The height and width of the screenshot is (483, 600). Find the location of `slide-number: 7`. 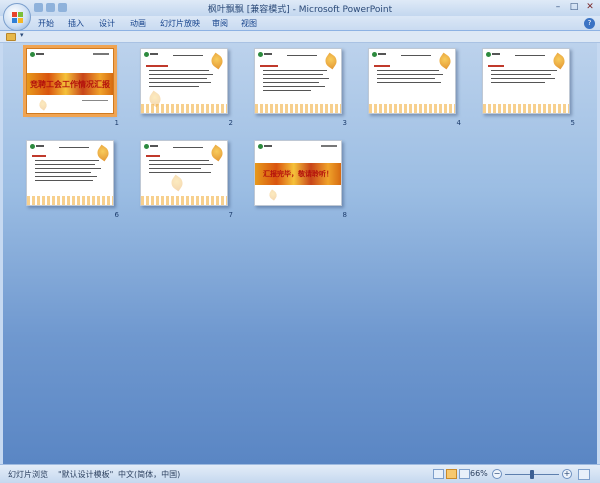

slide-number: 7 is located at coordinates (230, 215).